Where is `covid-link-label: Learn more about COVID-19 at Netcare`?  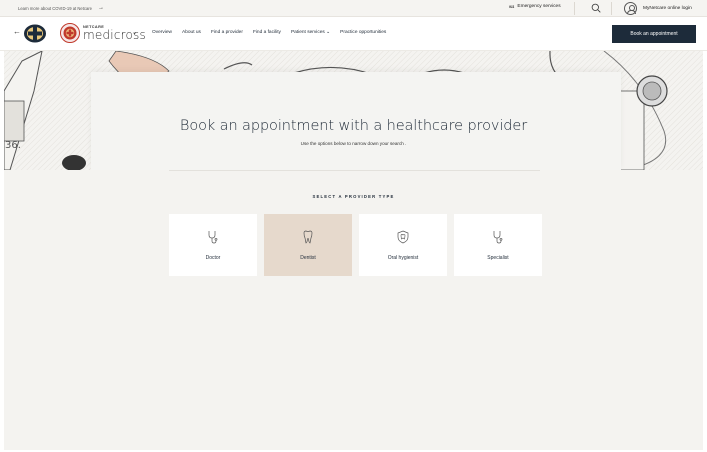
covid-link-label: Learn more about COVID-19 at Netcare is located at coordinates (55, 8).